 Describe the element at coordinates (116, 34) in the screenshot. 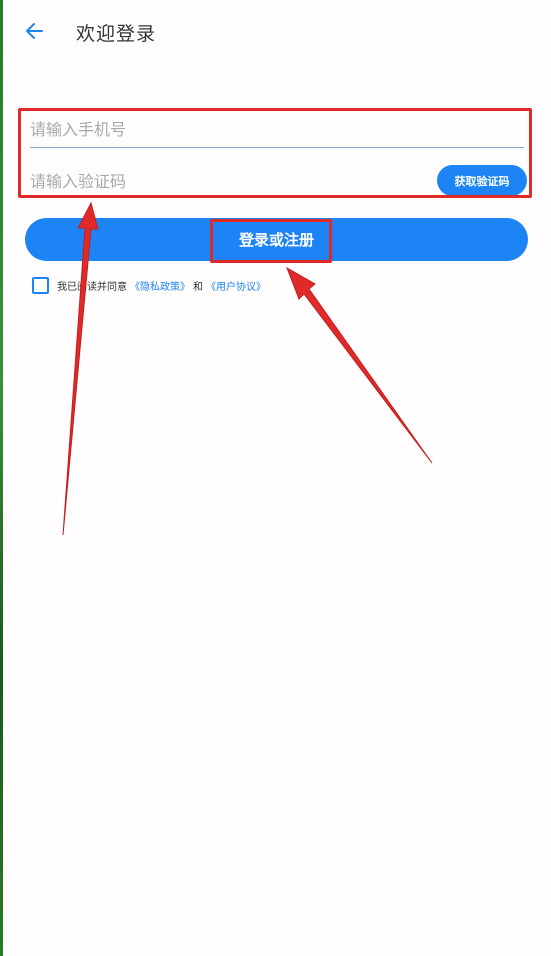

I see `page-title: 欢迎登录` at that location.